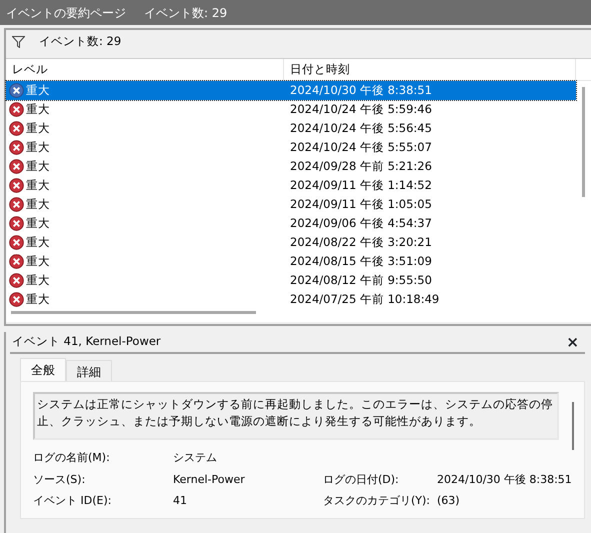 Image resolution: width=591 pixels, height=533 pixels. What do you see at coordinates (360, 185) in the screenshot?
I see `date-time-text: 2024/09/11 午後 1:14:52` at bounding box center [360, 185].